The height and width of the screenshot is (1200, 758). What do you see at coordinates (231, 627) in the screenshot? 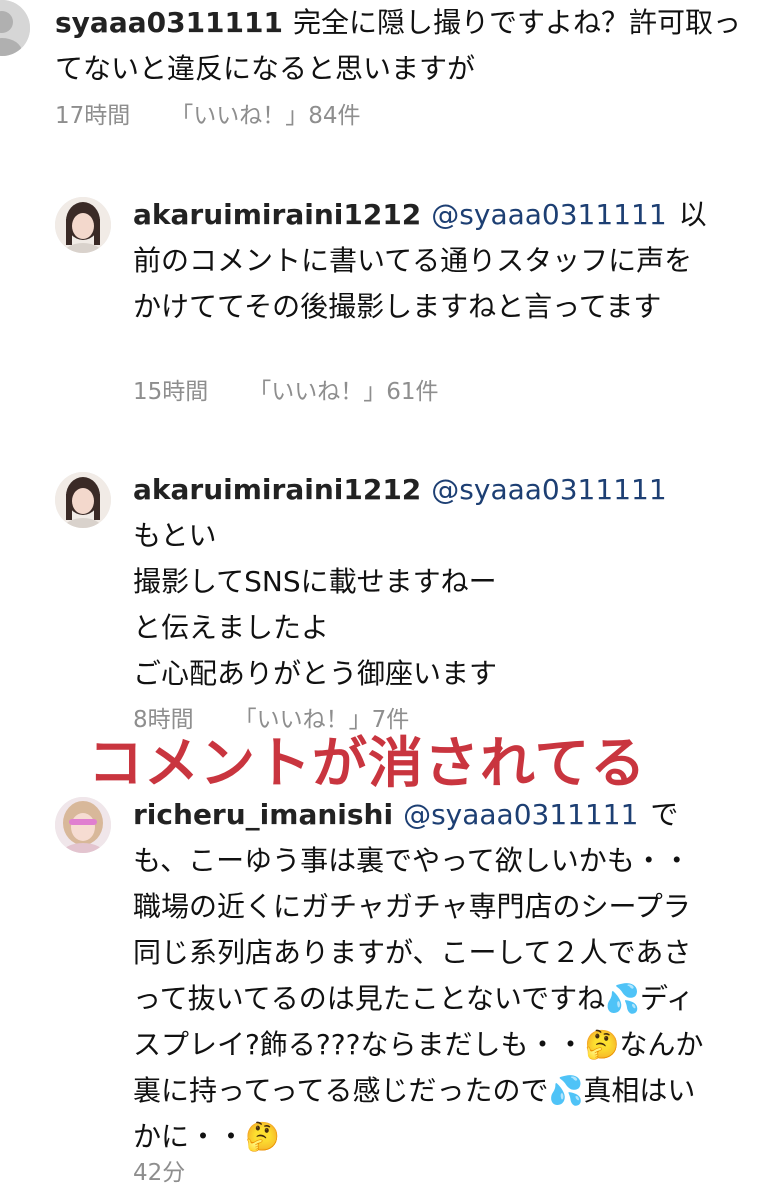
I see `comment-line: と伝えましたよ` at bounding box center [231, 627].